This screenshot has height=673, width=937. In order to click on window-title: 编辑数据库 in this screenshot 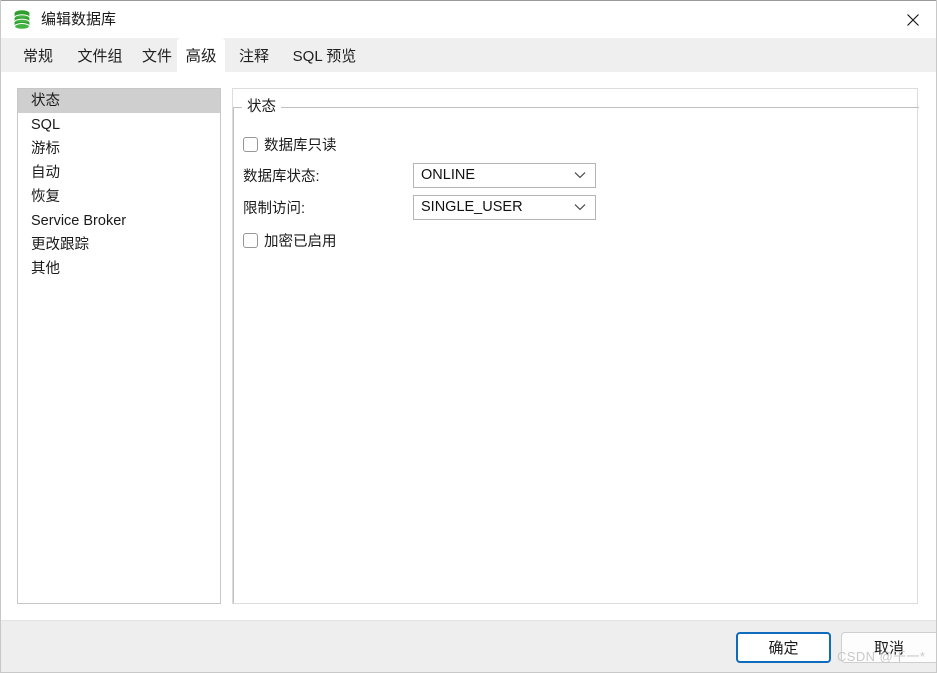, I will do `click(79, 19)`.